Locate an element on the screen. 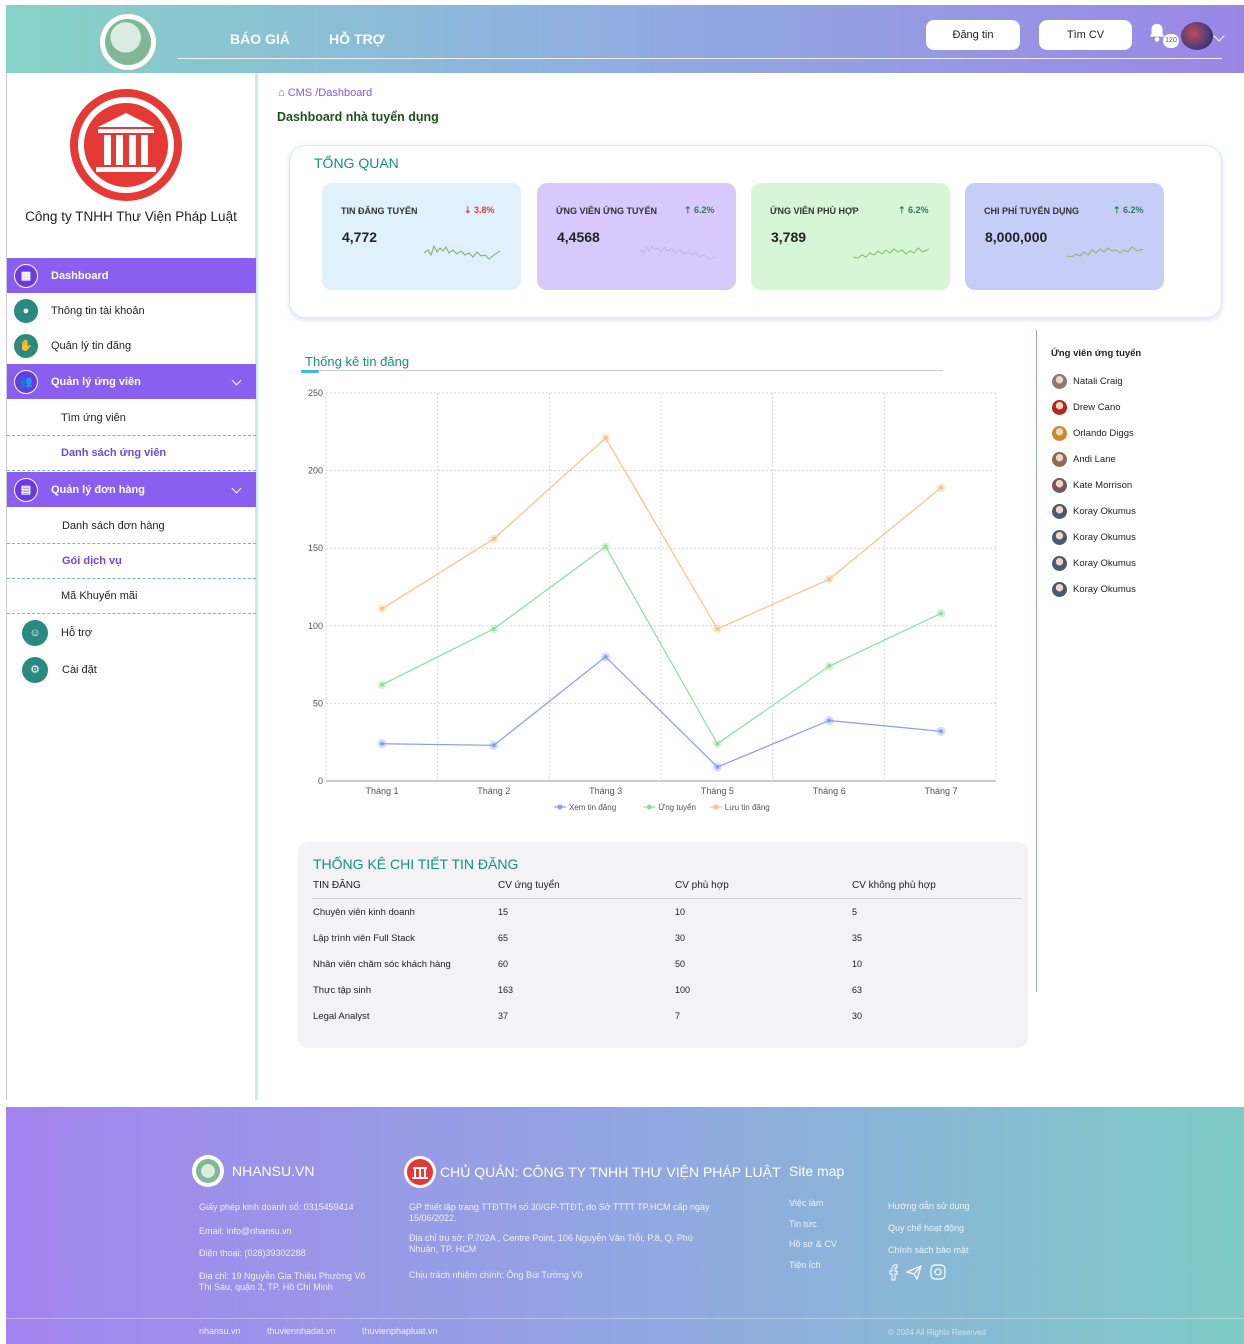  breadcrumb-text: CMS /Dashboard is located at coordinates (330, 93).